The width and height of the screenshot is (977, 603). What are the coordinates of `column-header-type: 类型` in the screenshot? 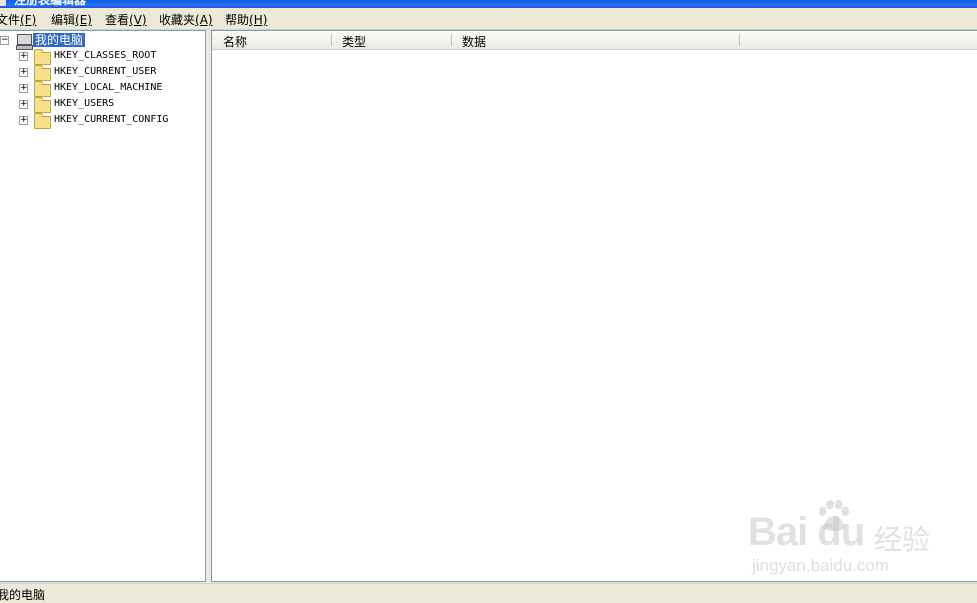 It's located at (354, 41).